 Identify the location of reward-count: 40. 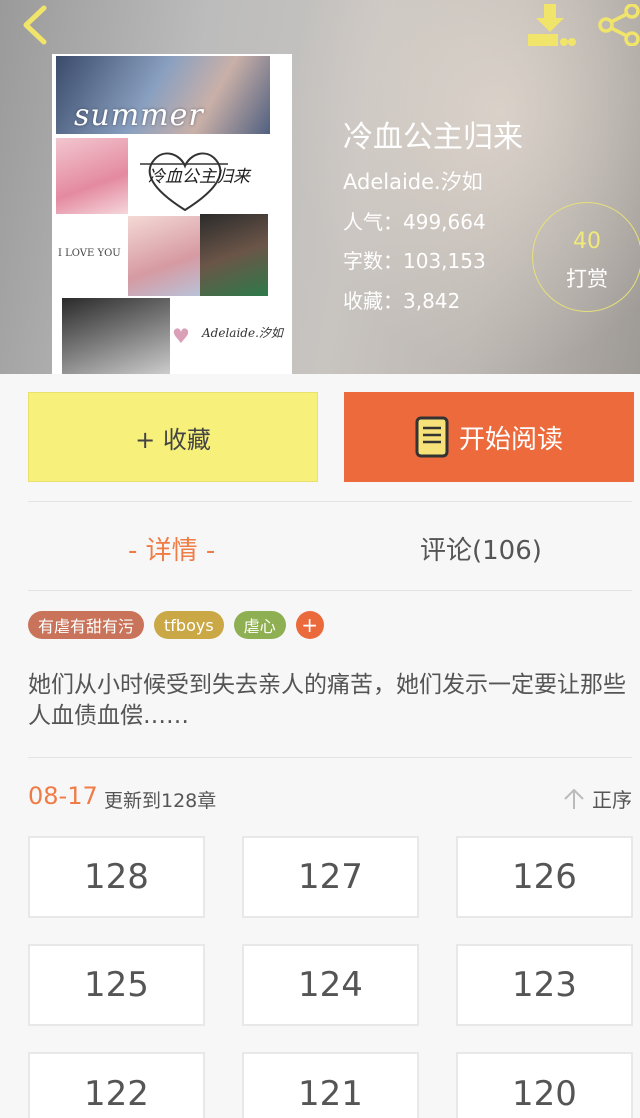
(587, 241).